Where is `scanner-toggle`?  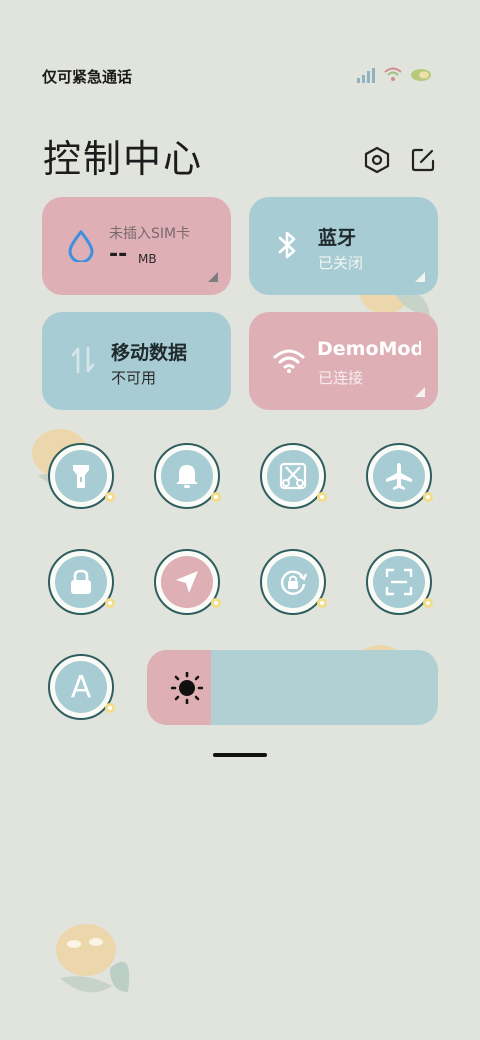 scanner-toggle is located at coordinates (399, 582).